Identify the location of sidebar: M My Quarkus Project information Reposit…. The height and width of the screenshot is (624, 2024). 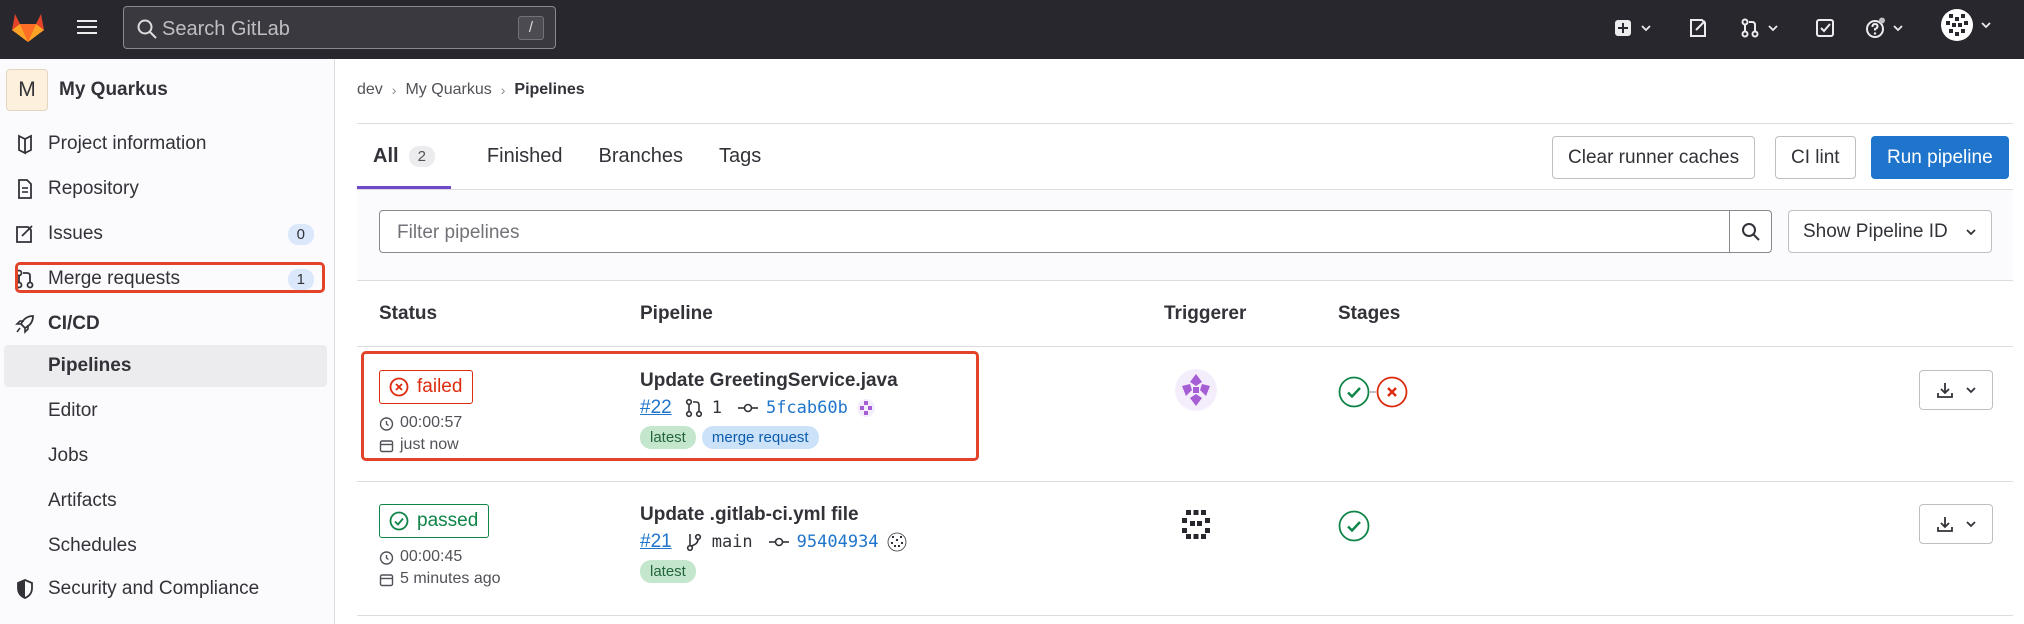
(167, 341).